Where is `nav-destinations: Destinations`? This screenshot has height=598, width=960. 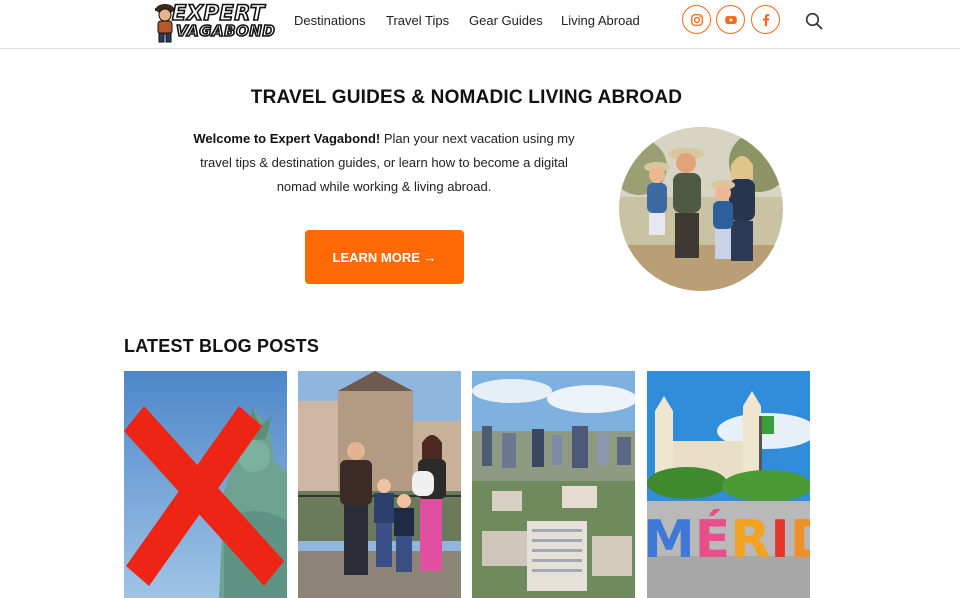 nav-destinations: Destinations is located at coordinates (330, 20).